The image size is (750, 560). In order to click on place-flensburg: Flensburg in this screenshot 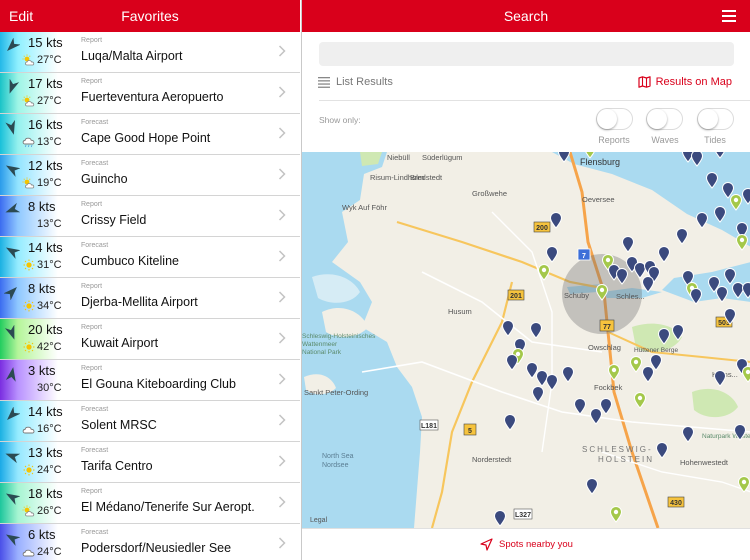, I will do `click(600, 162)`.